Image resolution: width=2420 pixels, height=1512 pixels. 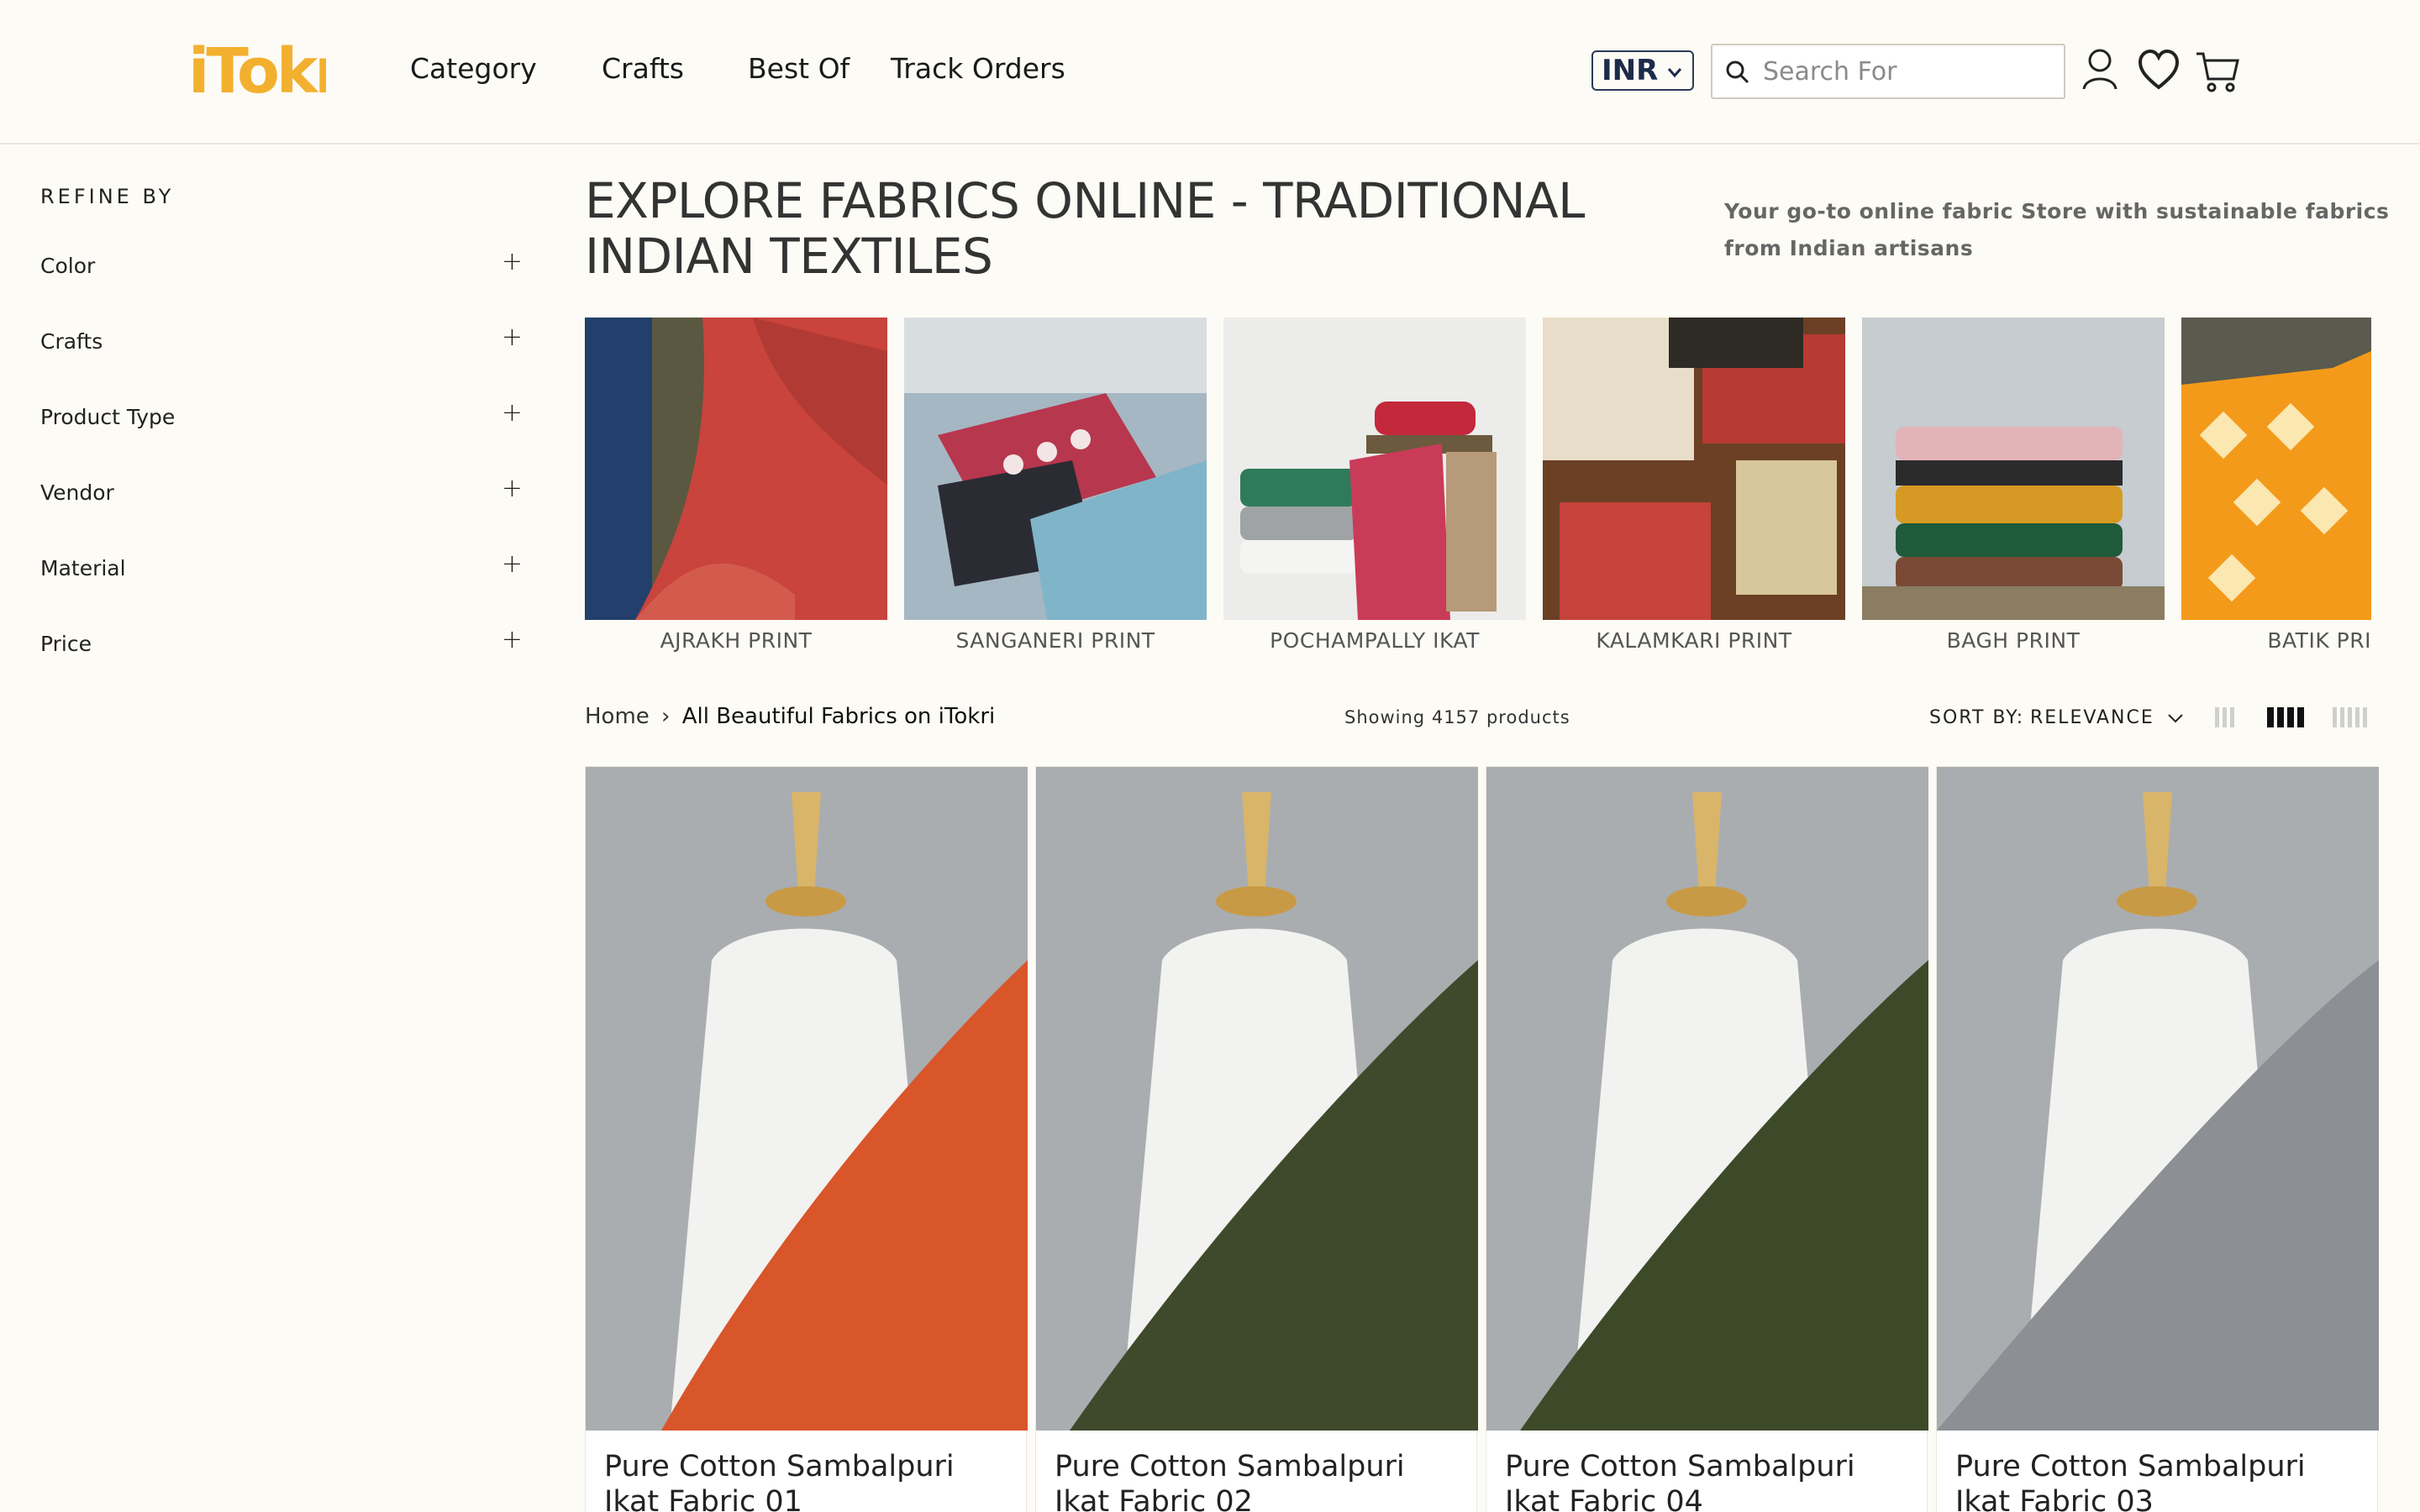 What do you see at coordinates (1977, 717) in the screenshot?
I see `sort-label: SORT BY:` at bounding box center [1977, 717].